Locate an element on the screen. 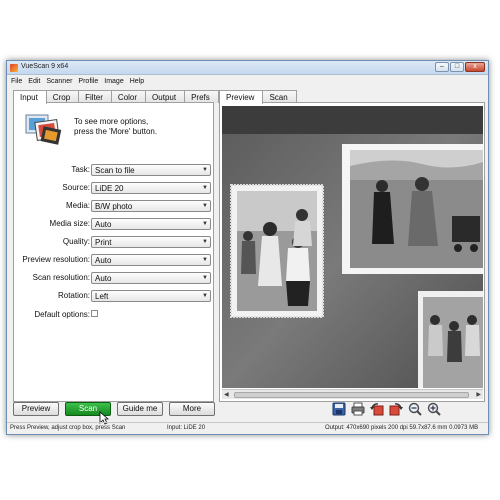  tab-input: Input is located at coordinates (30, 97).